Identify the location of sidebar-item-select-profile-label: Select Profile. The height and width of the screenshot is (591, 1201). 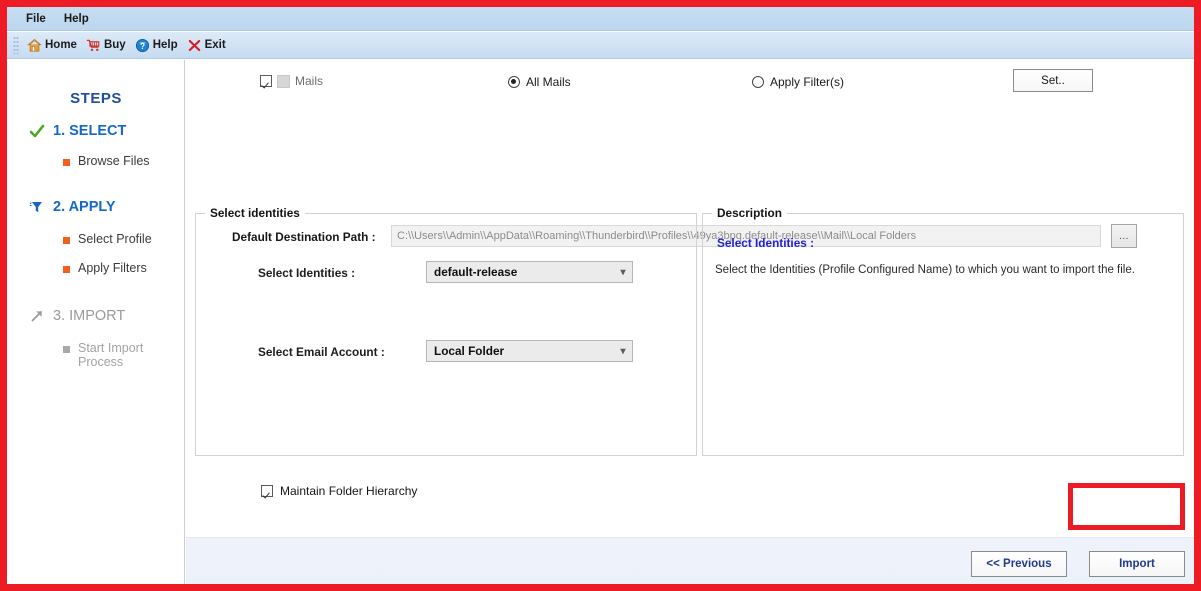
(115, 239).